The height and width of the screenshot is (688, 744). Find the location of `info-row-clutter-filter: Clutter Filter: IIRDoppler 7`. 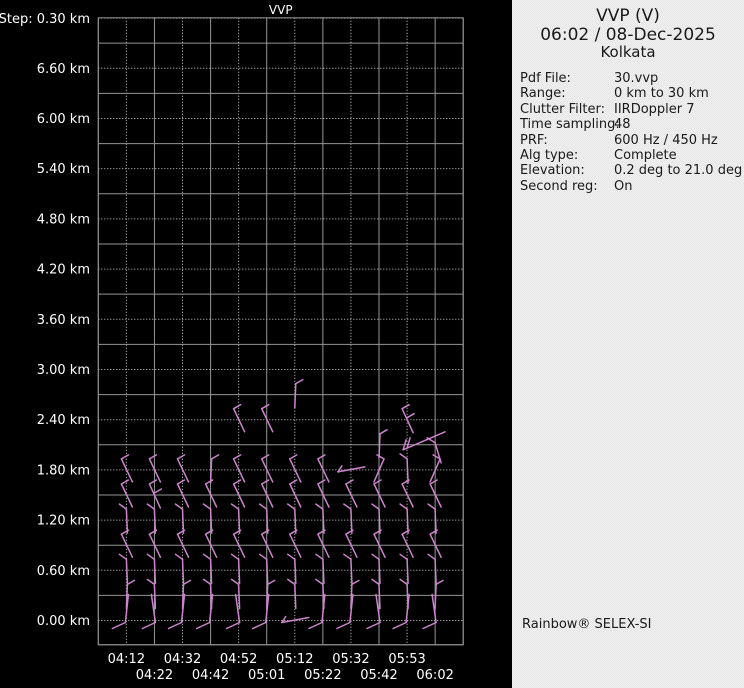

info-row-clutter-filter: Clutter Filter: IIRDoppler 7 is located at coordinates (632, 109).